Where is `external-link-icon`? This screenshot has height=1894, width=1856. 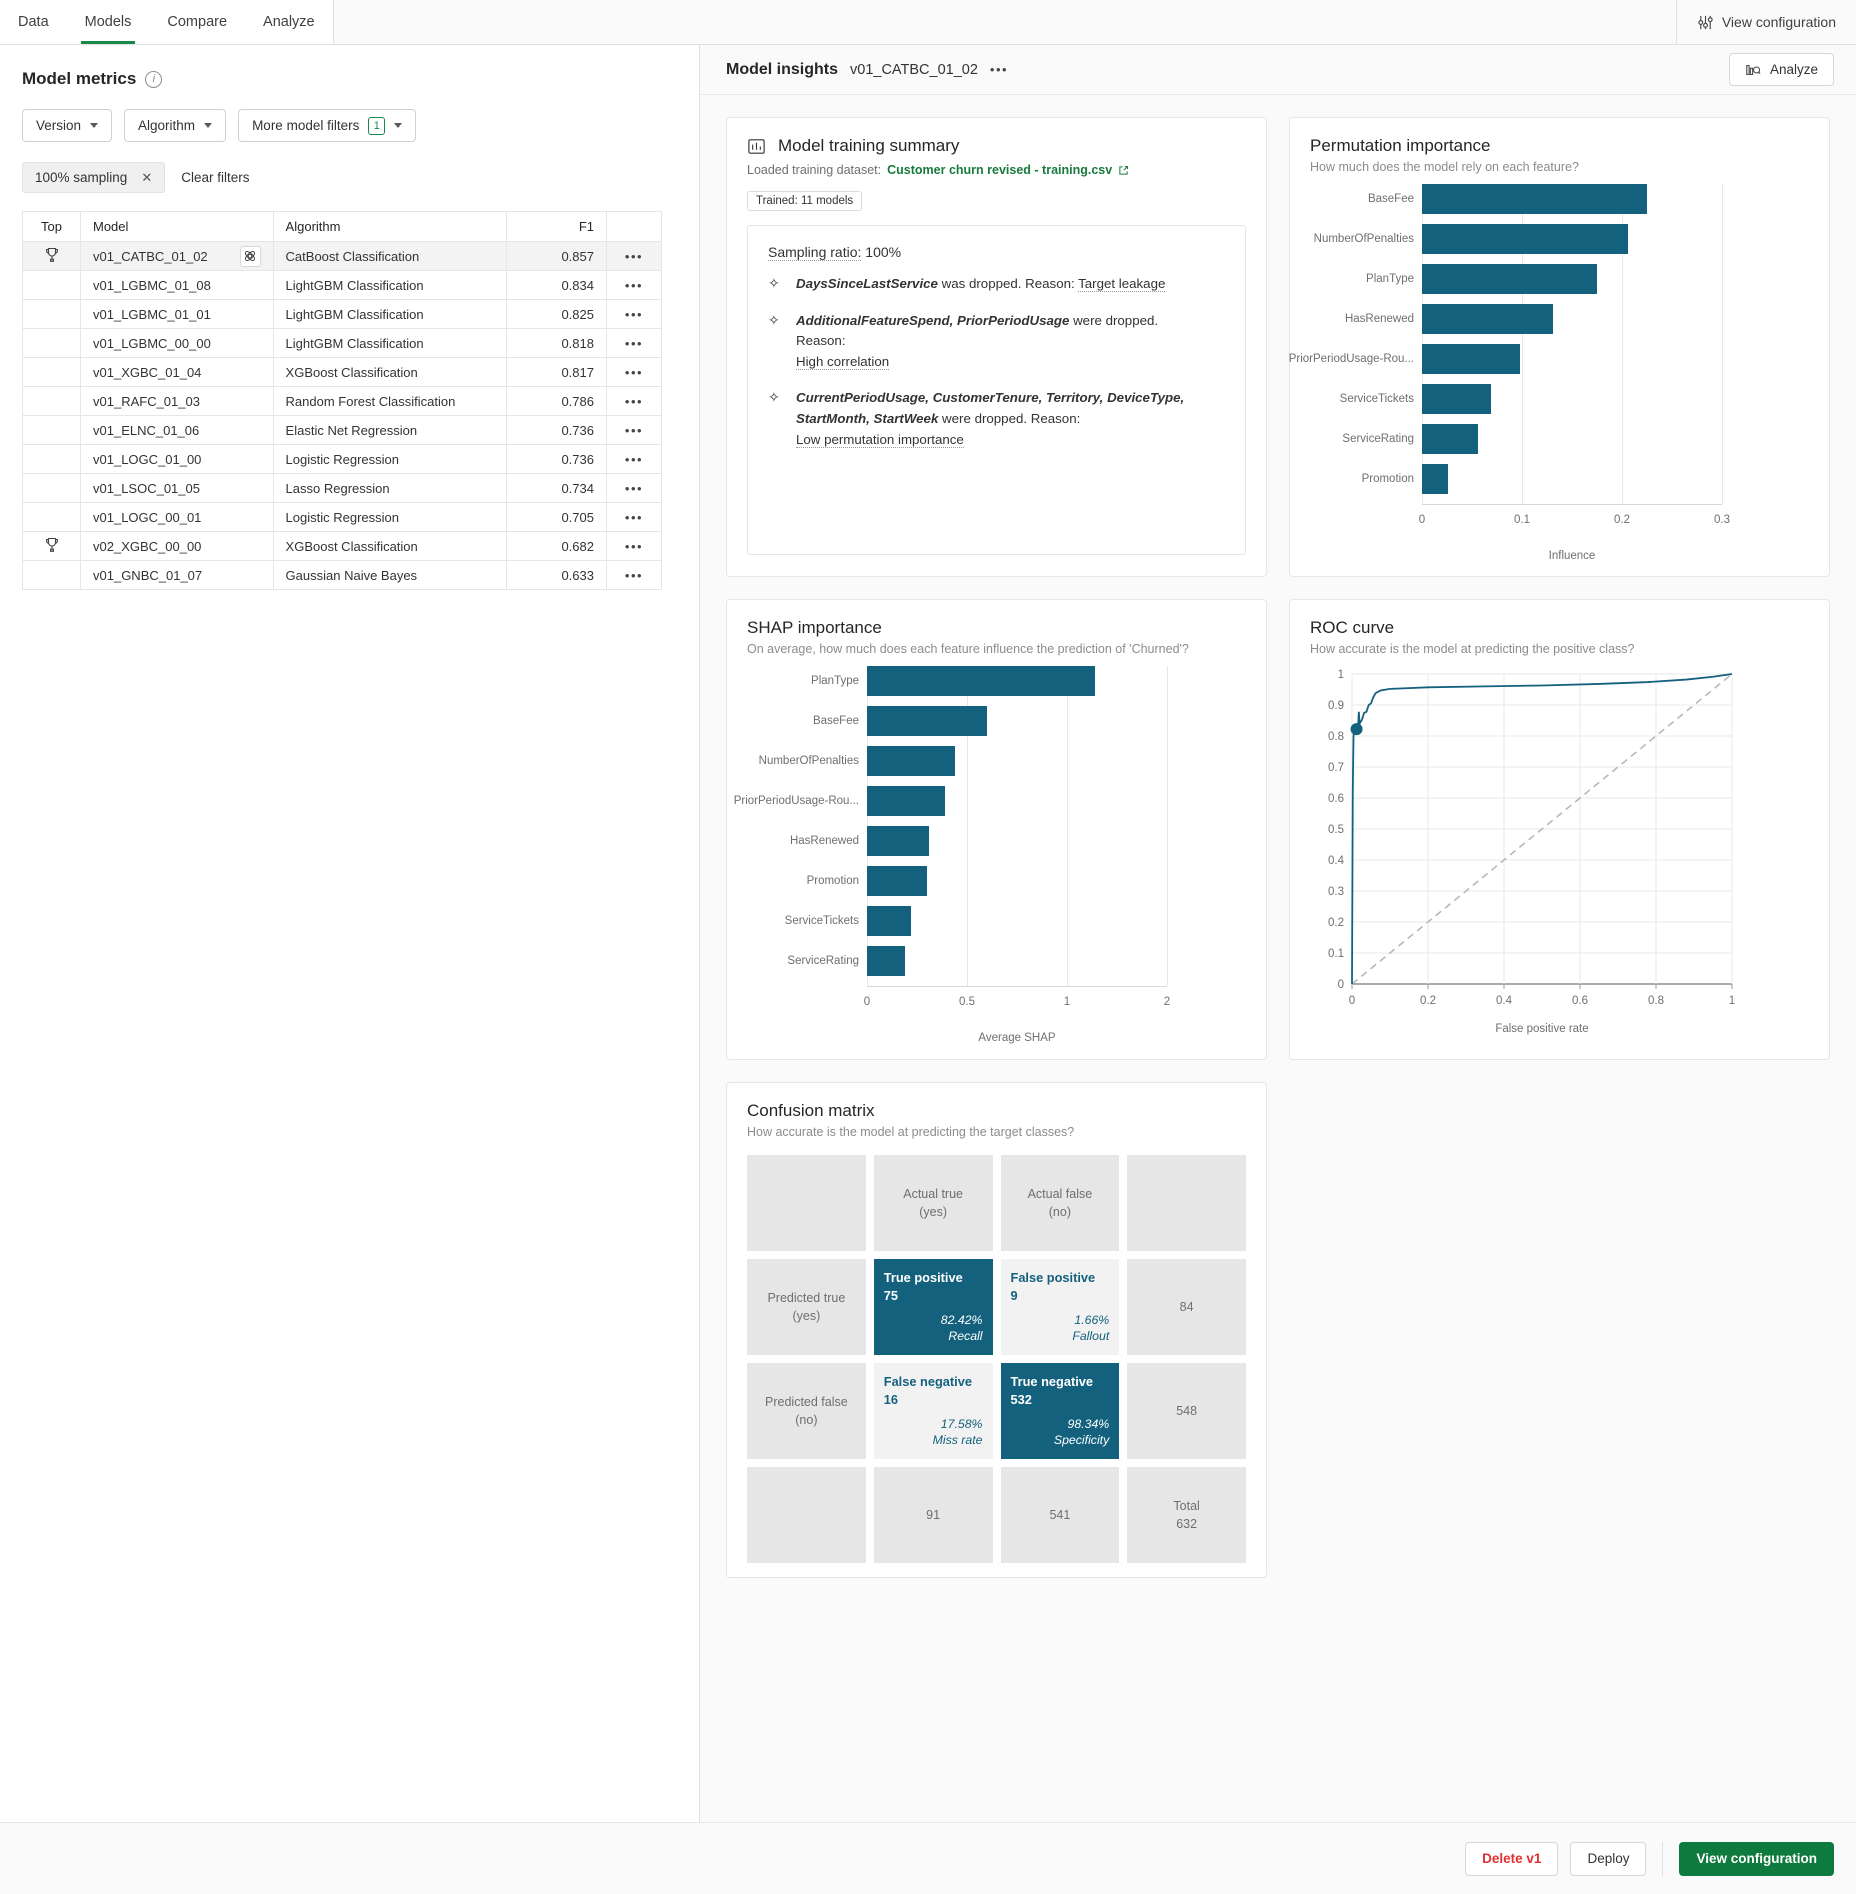
external-link-icon is located at coordinates (1123, 170).